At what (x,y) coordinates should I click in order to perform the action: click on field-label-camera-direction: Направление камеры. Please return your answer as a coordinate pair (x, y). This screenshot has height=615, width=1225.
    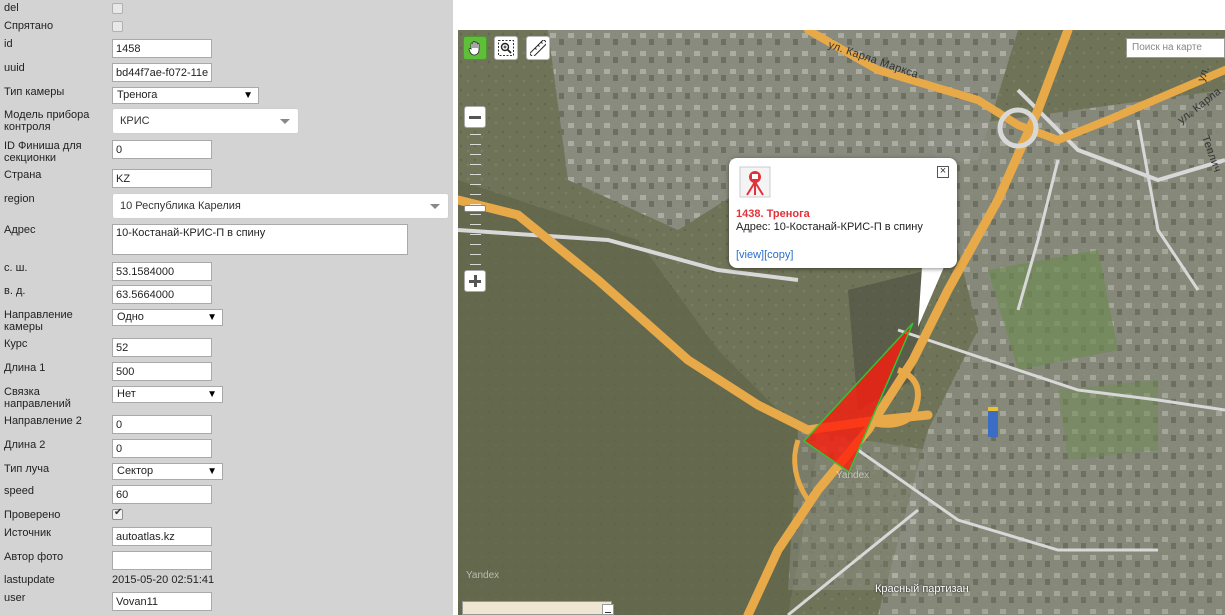
    Looking at the image, I should click on (38, 321).